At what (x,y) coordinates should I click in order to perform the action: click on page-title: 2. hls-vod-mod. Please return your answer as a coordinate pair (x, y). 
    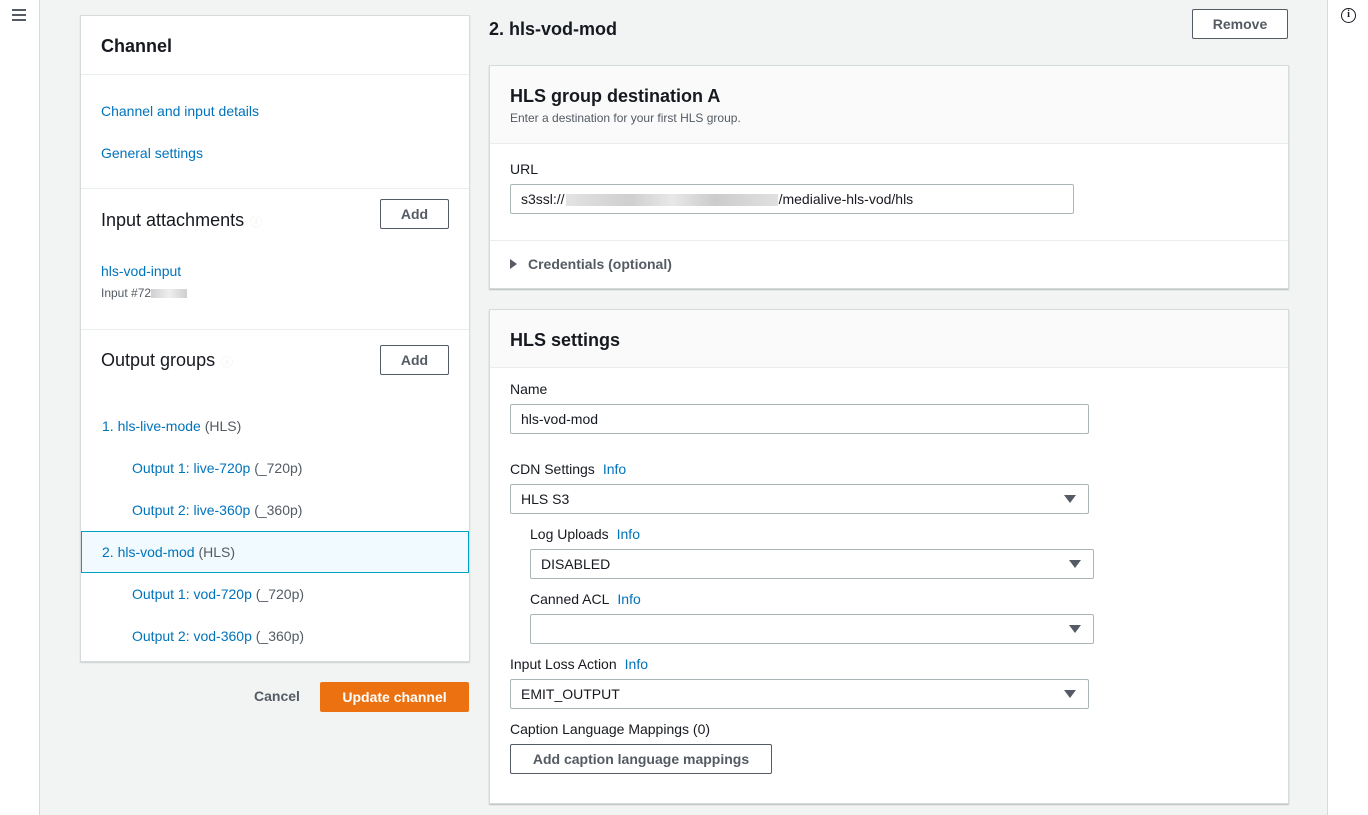
    Looking at the image, I should click on (553, 29).